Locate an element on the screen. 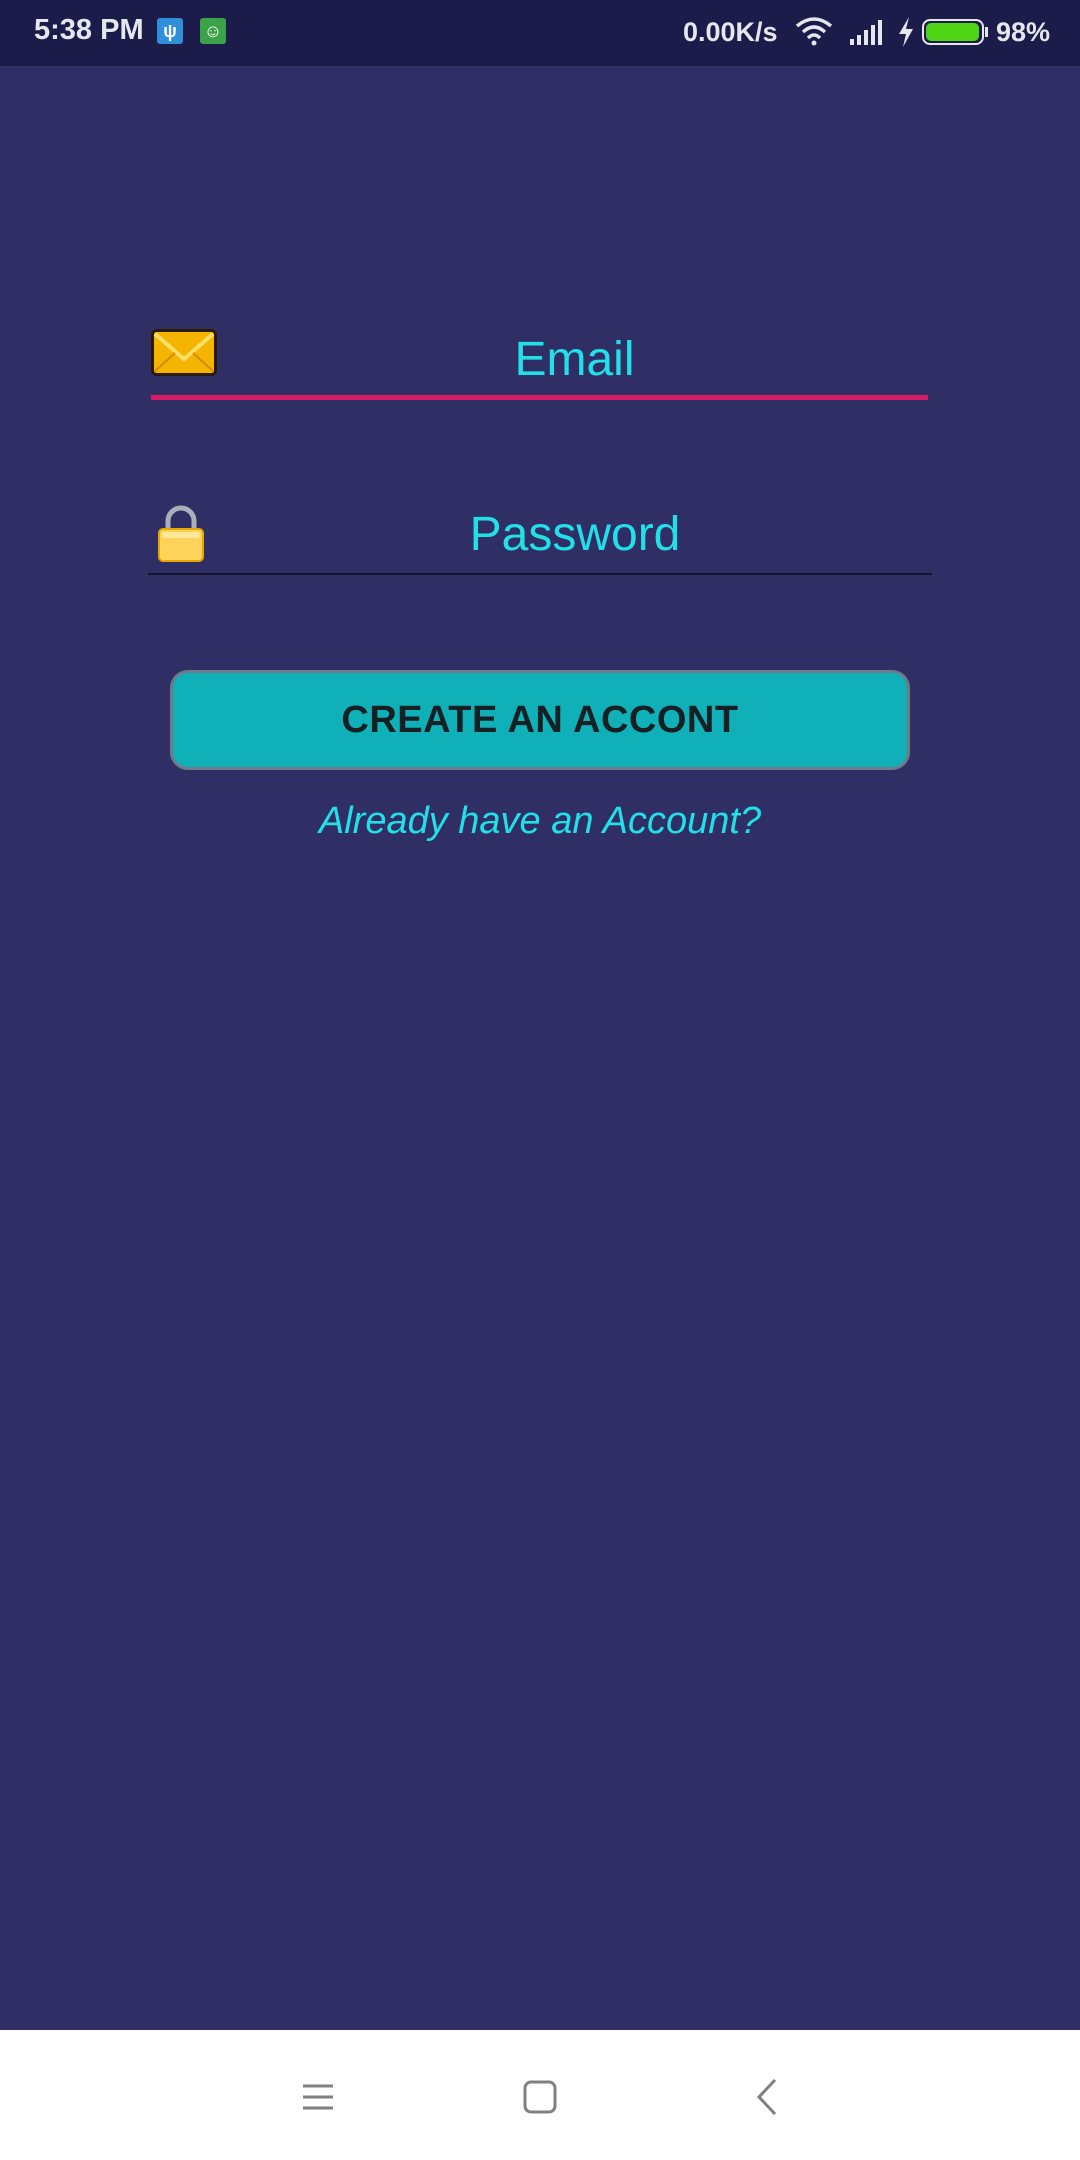  charging-icon is located at coordinates (906, 32).